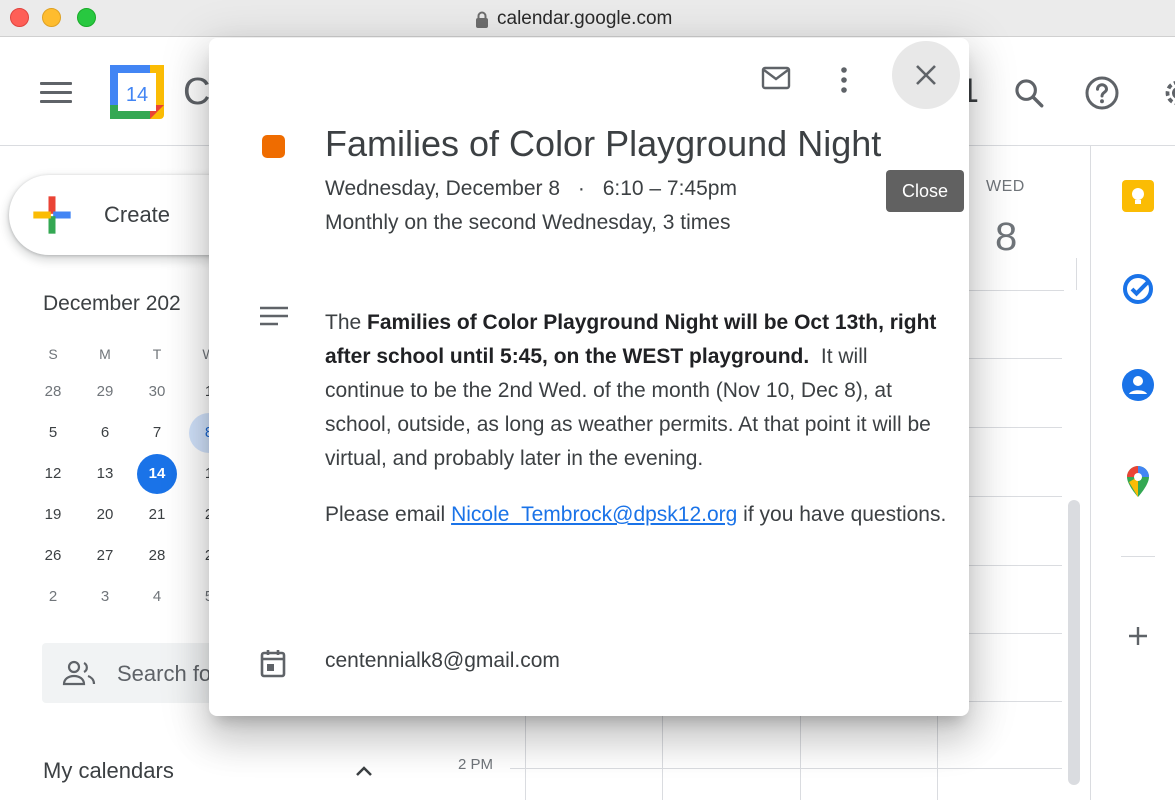 The width and height of the screenshot is (1175, 800). Describe the element at coordinates (53, 433) in the screenshot. I see `mini-calendar-day: 5` at that location.